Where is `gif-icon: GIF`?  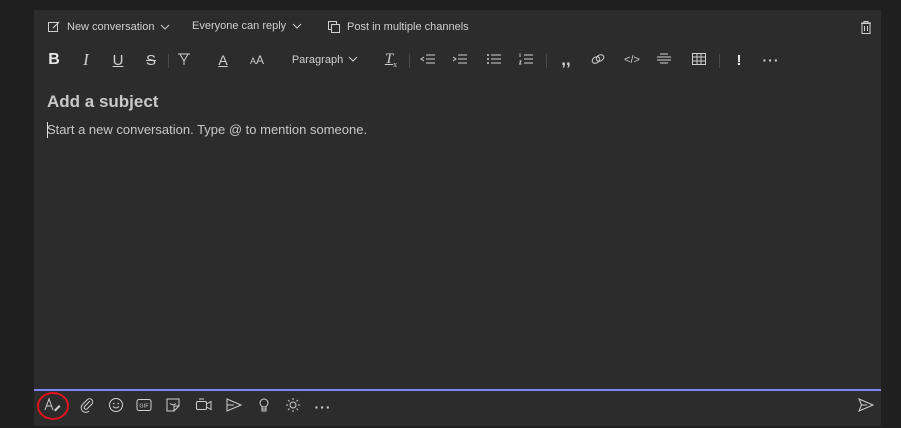
gif-icon: GIF is located at coordinates (144, 407).